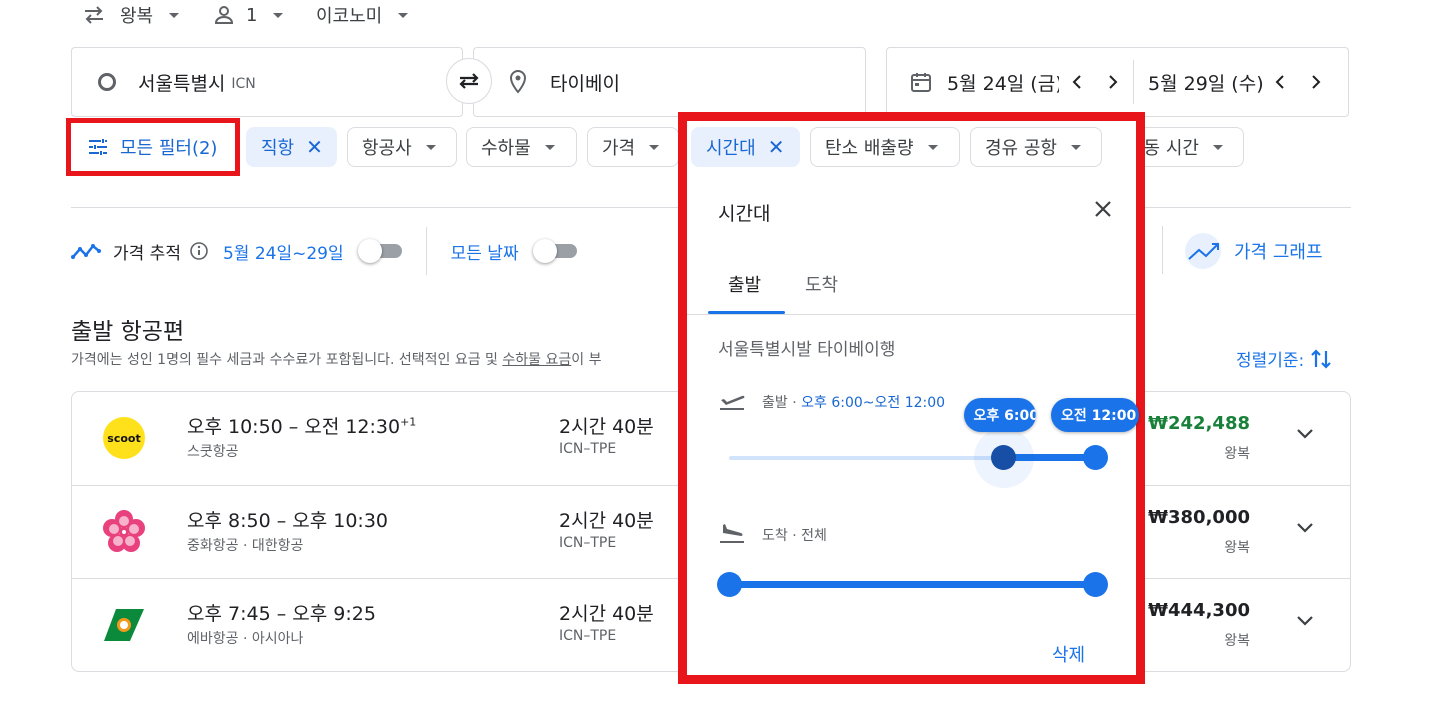  I want to click on departure-min-bubble: 오후 6:00, so click(999, 415).